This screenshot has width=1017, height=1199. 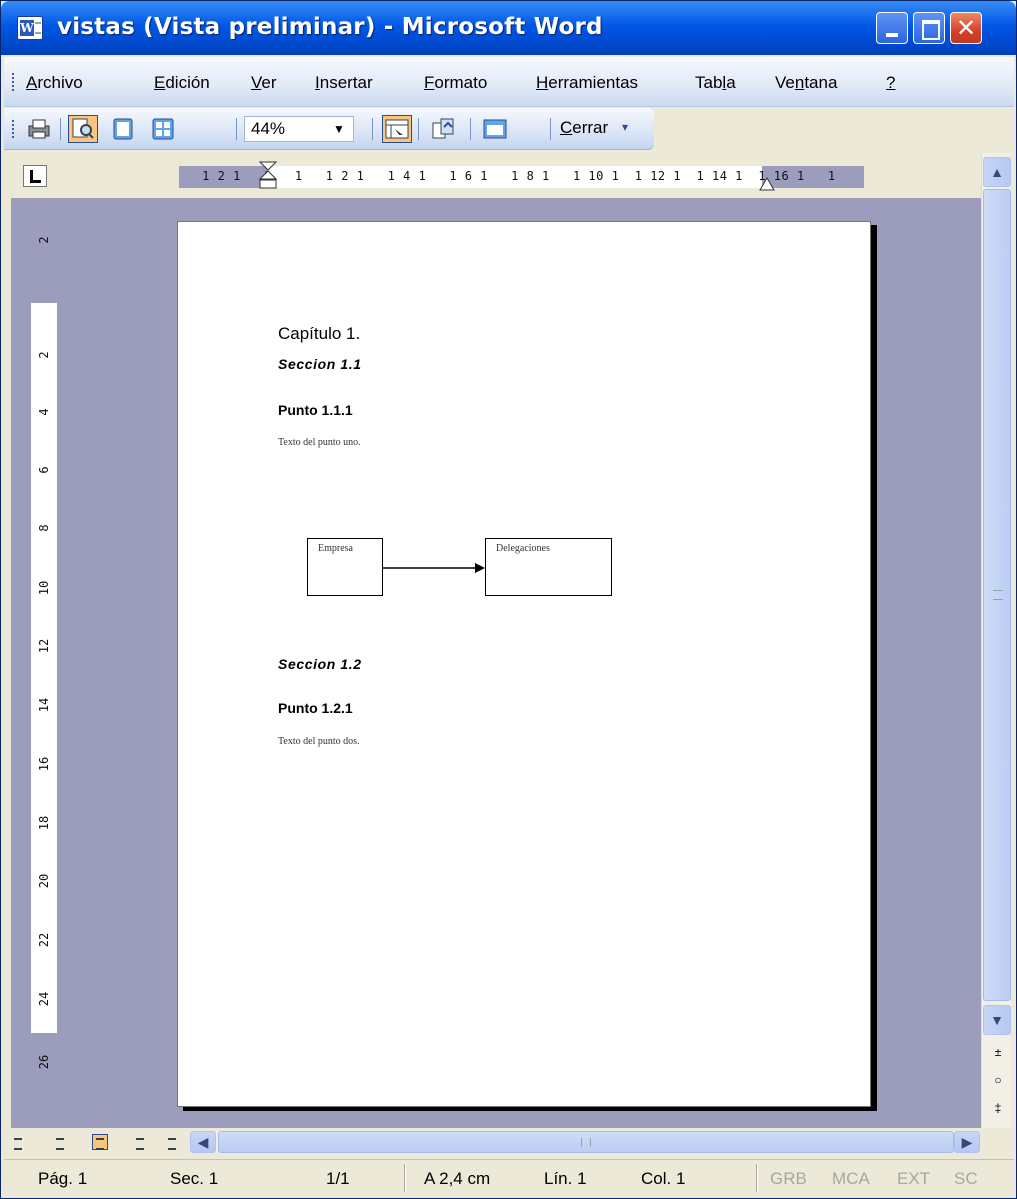 What do you see at coordinates (587, 83) in the screenshot?
I see `menu-herramientas: Herramientas` at bounding box center [587, 83].